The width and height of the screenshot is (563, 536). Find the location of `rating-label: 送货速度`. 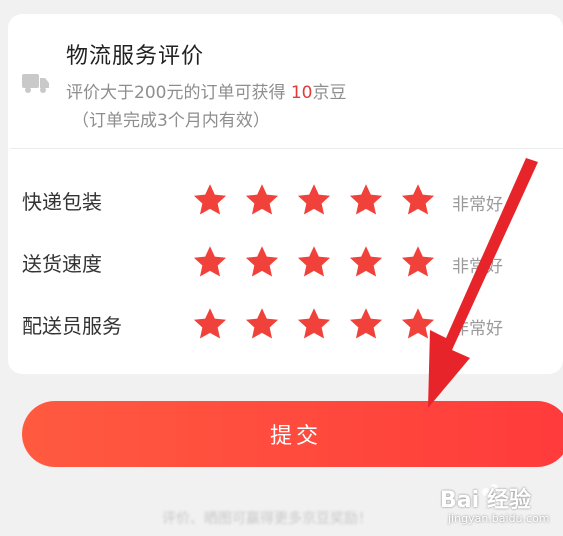

rating-label: 送货速度 is located at coordinates (62, 264).